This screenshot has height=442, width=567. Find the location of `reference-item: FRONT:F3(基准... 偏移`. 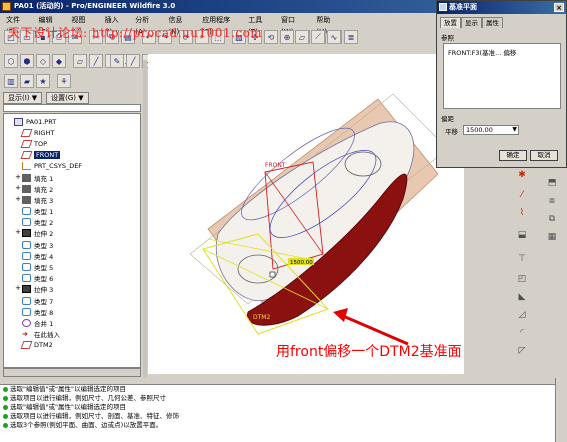

reference-item: FRONT:F3(基准... 偏移 is located at coordinates (502, 52).